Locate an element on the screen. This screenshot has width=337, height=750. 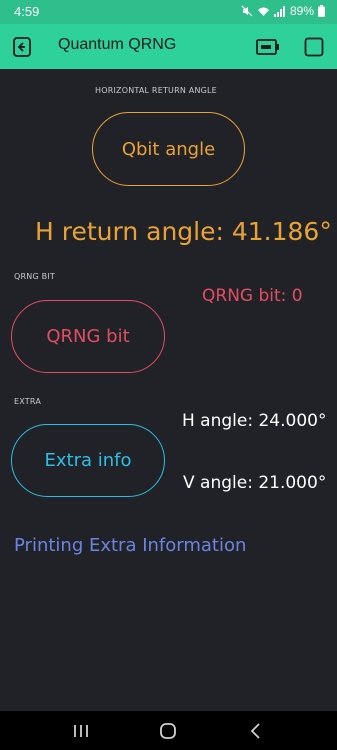
h-return-angle-value: H return angle: 41.186° is located at coordinates (183, 231).